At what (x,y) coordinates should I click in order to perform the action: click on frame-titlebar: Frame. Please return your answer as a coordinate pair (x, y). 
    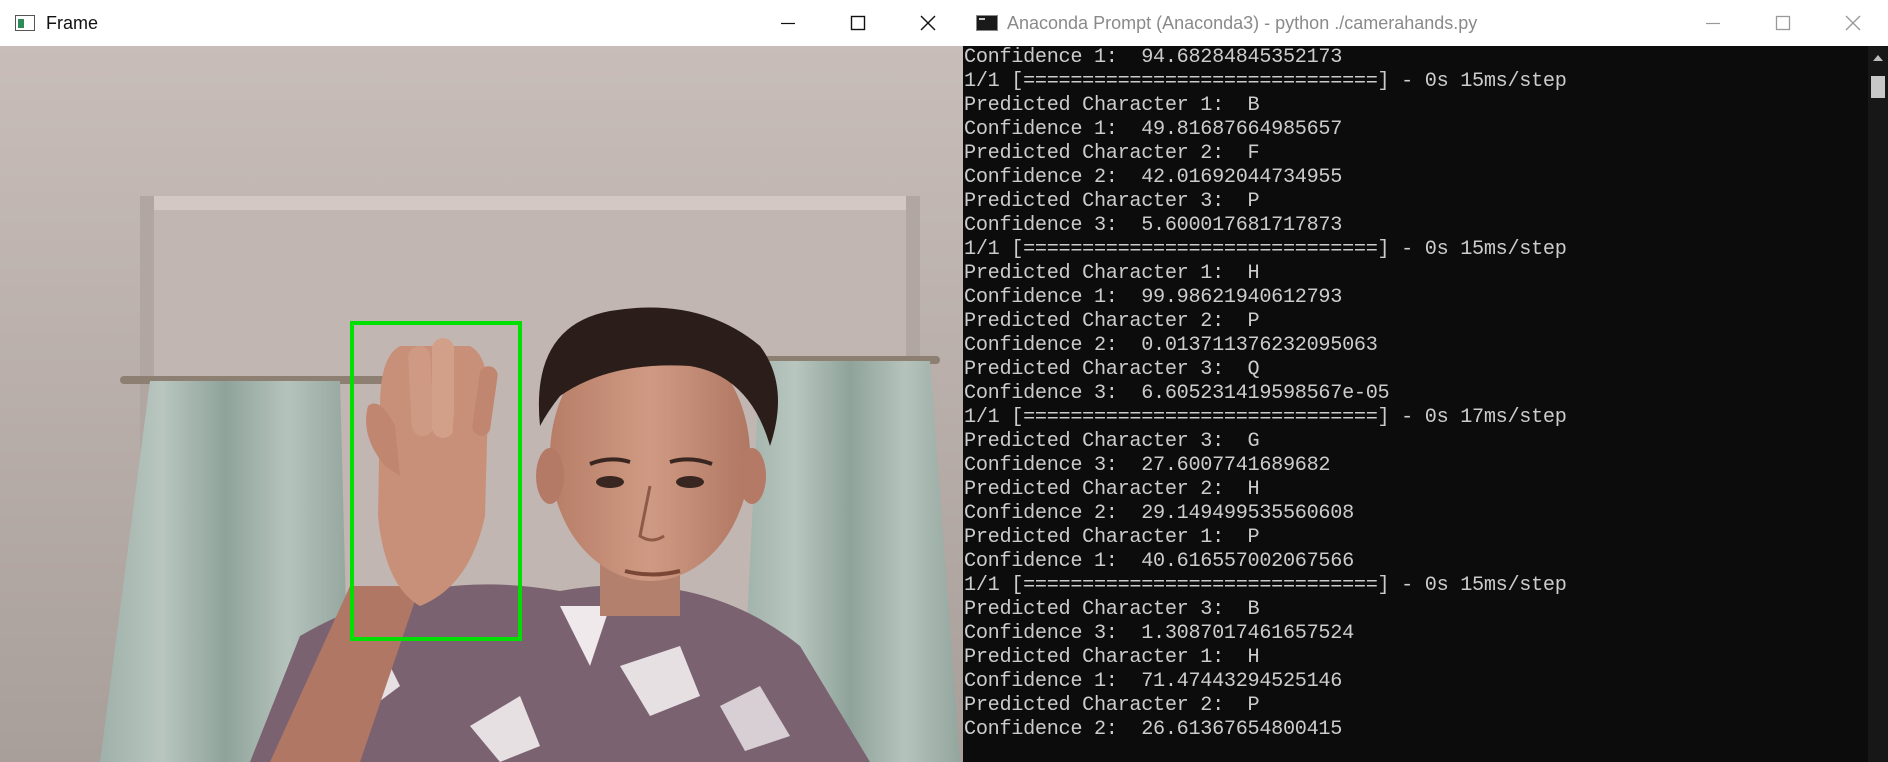
    Looking at the image, I should click on (481, 23).